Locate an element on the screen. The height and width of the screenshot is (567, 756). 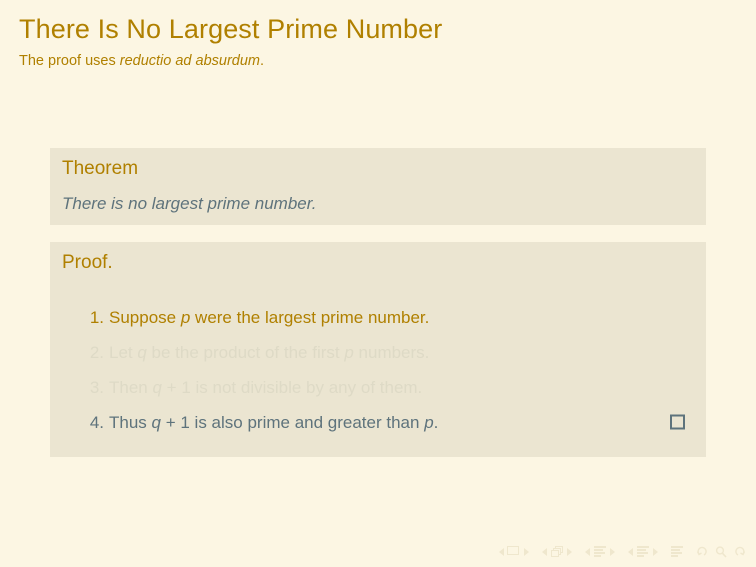
magnifier-icon is located at coordinates (721, 552).